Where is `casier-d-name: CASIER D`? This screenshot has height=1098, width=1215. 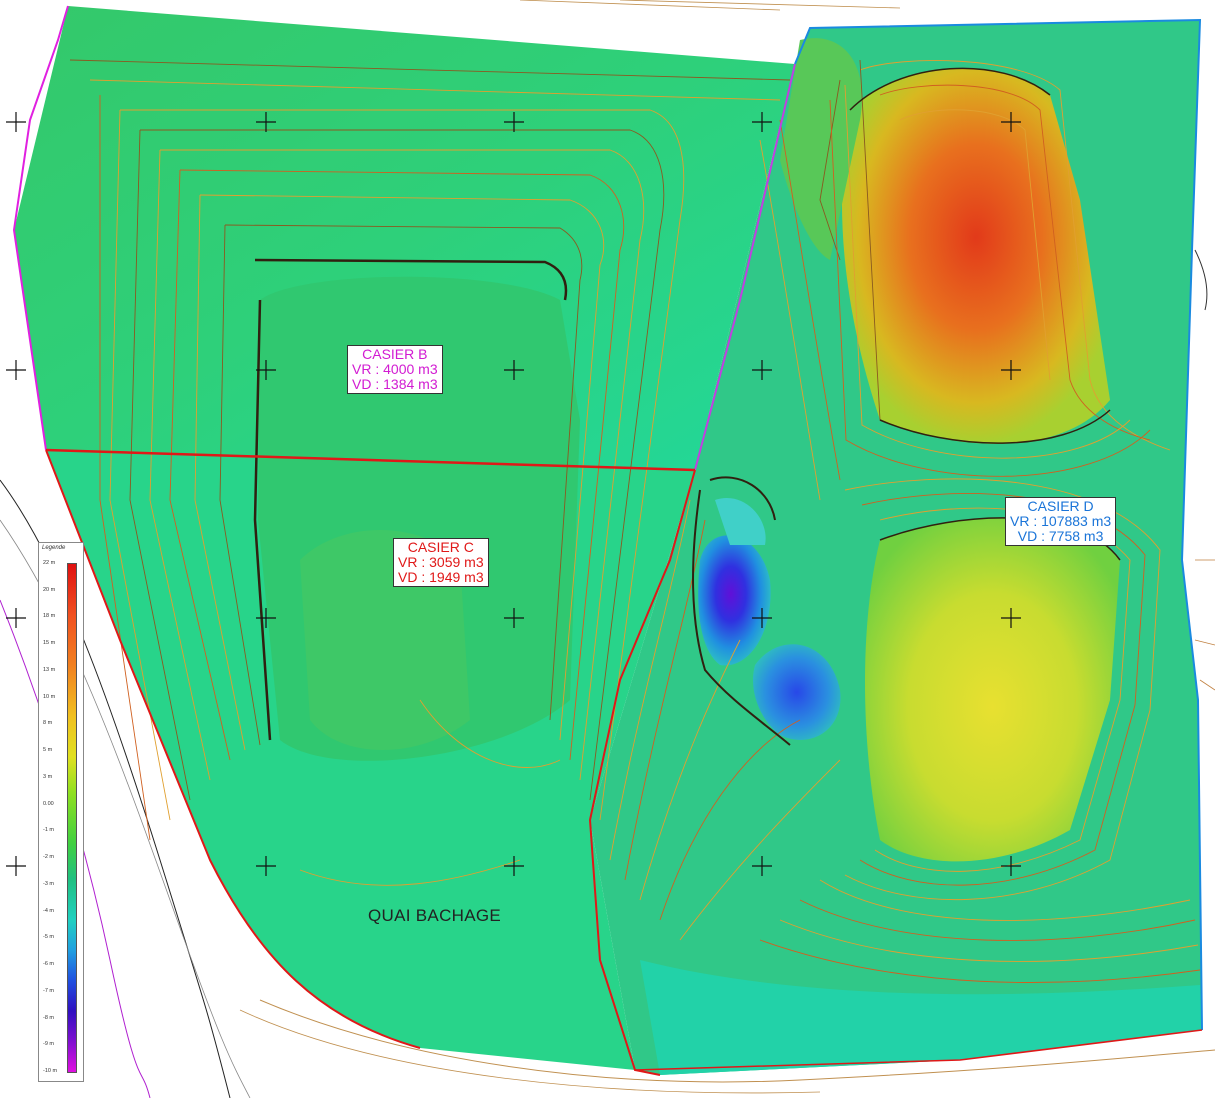 casier-d-name: CASIER D is located at coordinates (1060, 506).